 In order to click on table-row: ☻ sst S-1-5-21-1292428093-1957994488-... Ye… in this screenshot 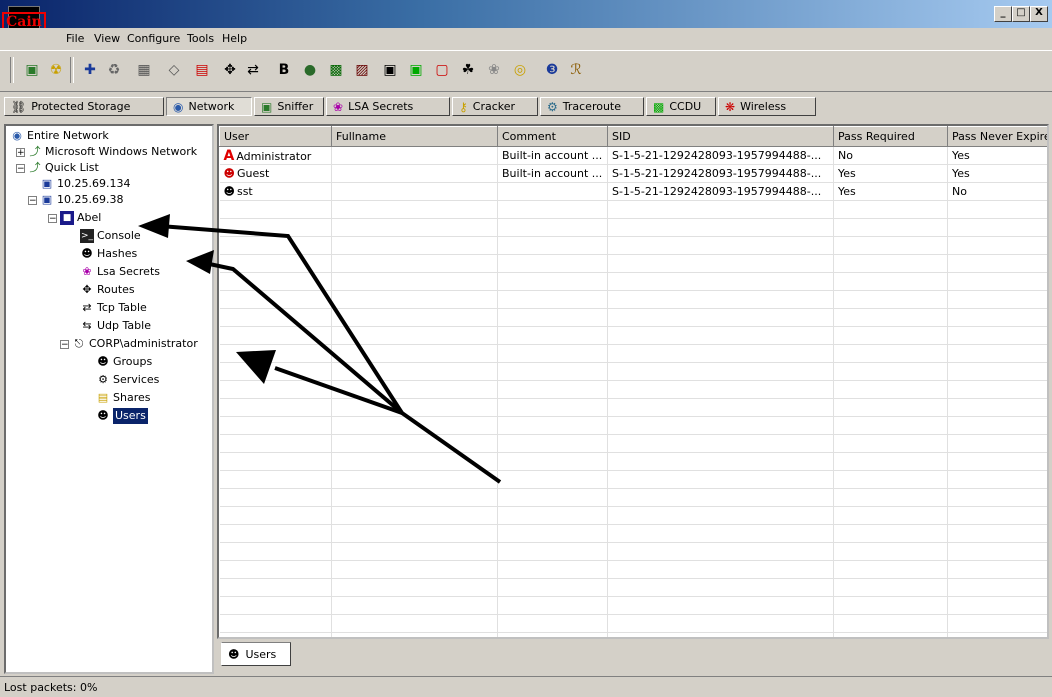, I will do `click(633, 191)`.